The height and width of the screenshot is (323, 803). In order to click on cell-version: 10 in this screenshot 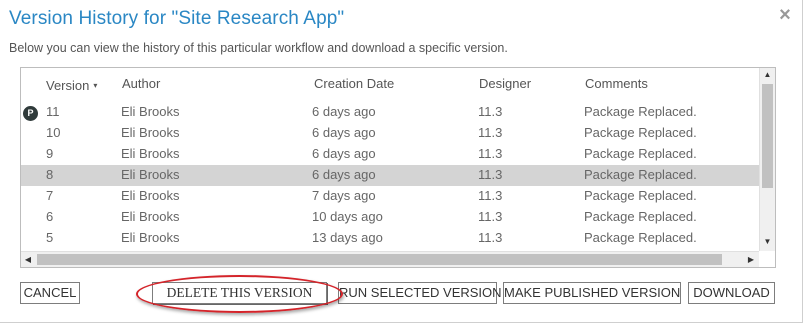, I will do `click(53, 132)`.